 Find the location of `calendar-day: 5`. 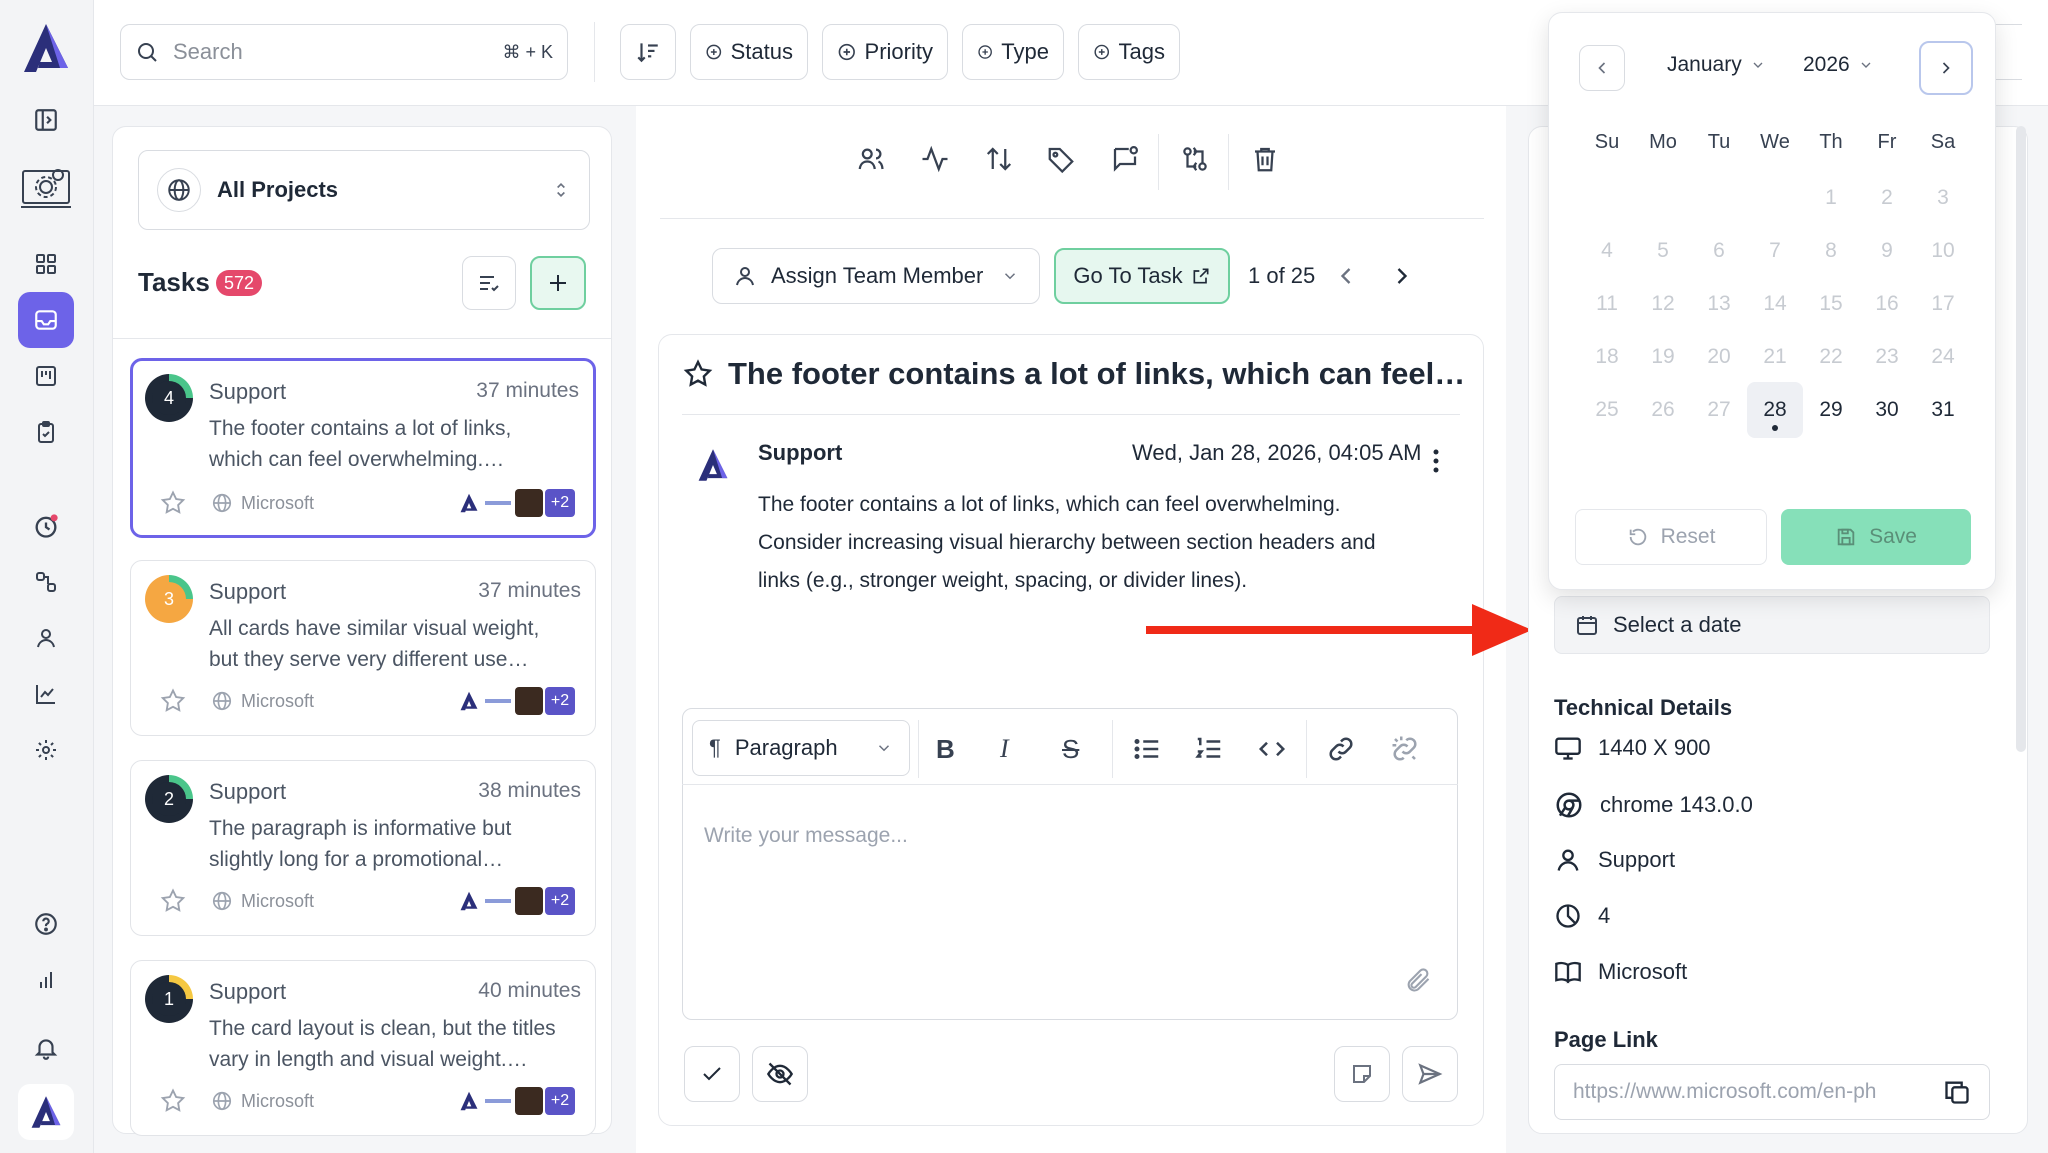

calendar-day: 5 is located at coordinates (1663, 251).